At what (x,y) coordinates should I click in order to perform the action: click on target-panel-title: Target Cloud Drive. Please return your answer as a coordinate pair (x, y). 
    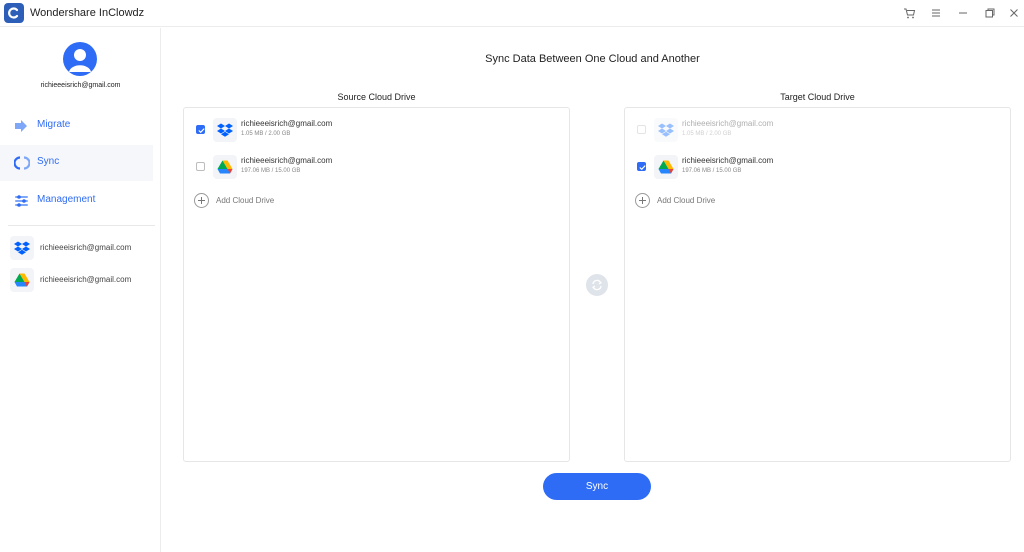
    Looking at the image, I should click on (817, 97).